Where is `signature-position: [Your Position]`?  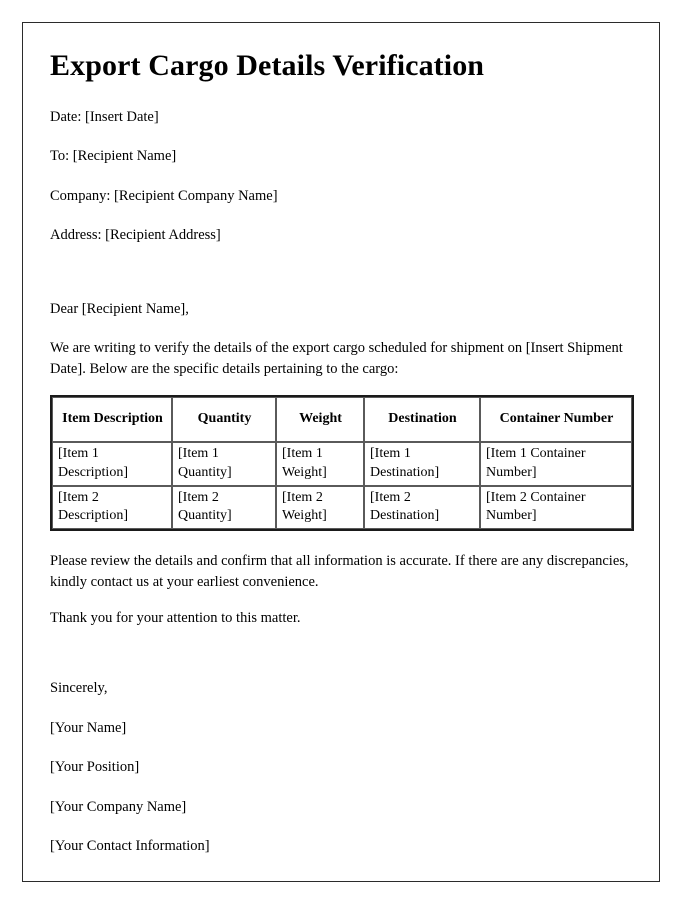
signature-position: [Your Position] is located at coordinates (95, 767).